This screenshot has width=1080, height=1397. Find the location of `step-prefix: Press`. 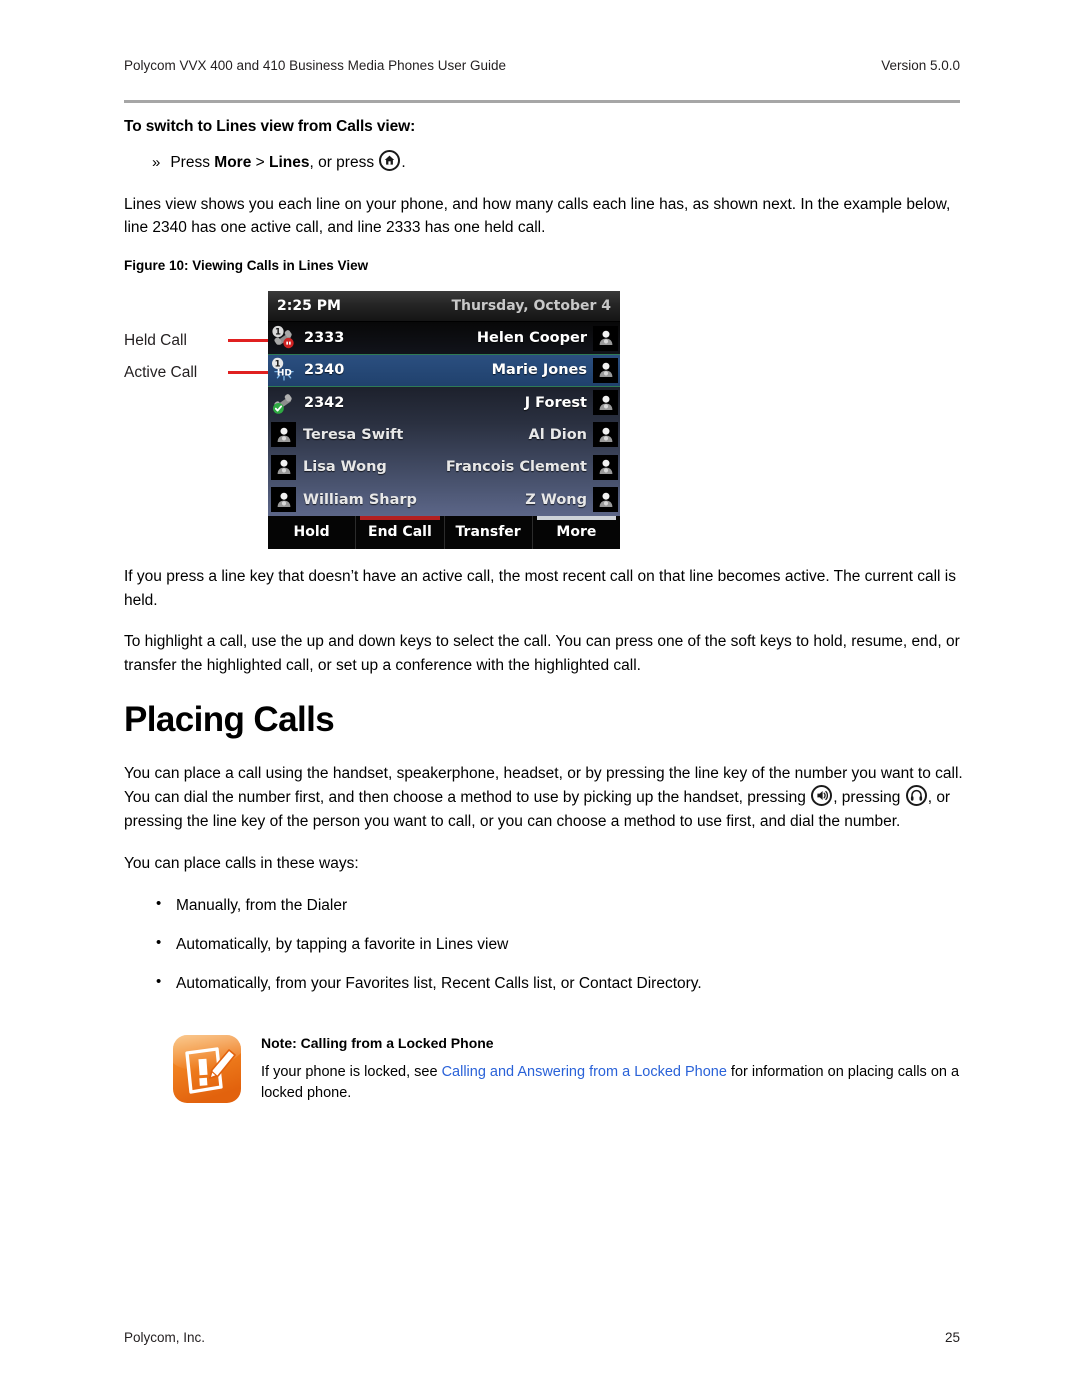

step-prefix: Press is located at coordinates (192, 162).